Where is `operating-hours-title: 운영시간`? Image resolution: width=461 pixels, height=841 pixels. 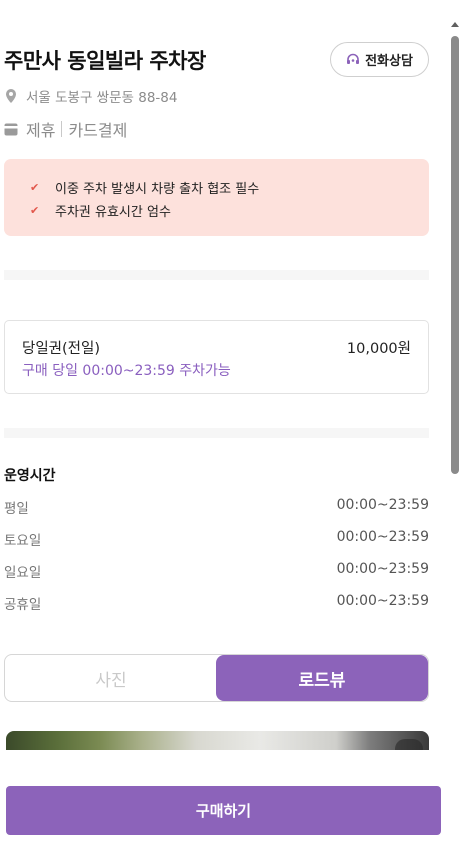
operating-hours-title: 운영시간 is located at coordinates (30, 476).